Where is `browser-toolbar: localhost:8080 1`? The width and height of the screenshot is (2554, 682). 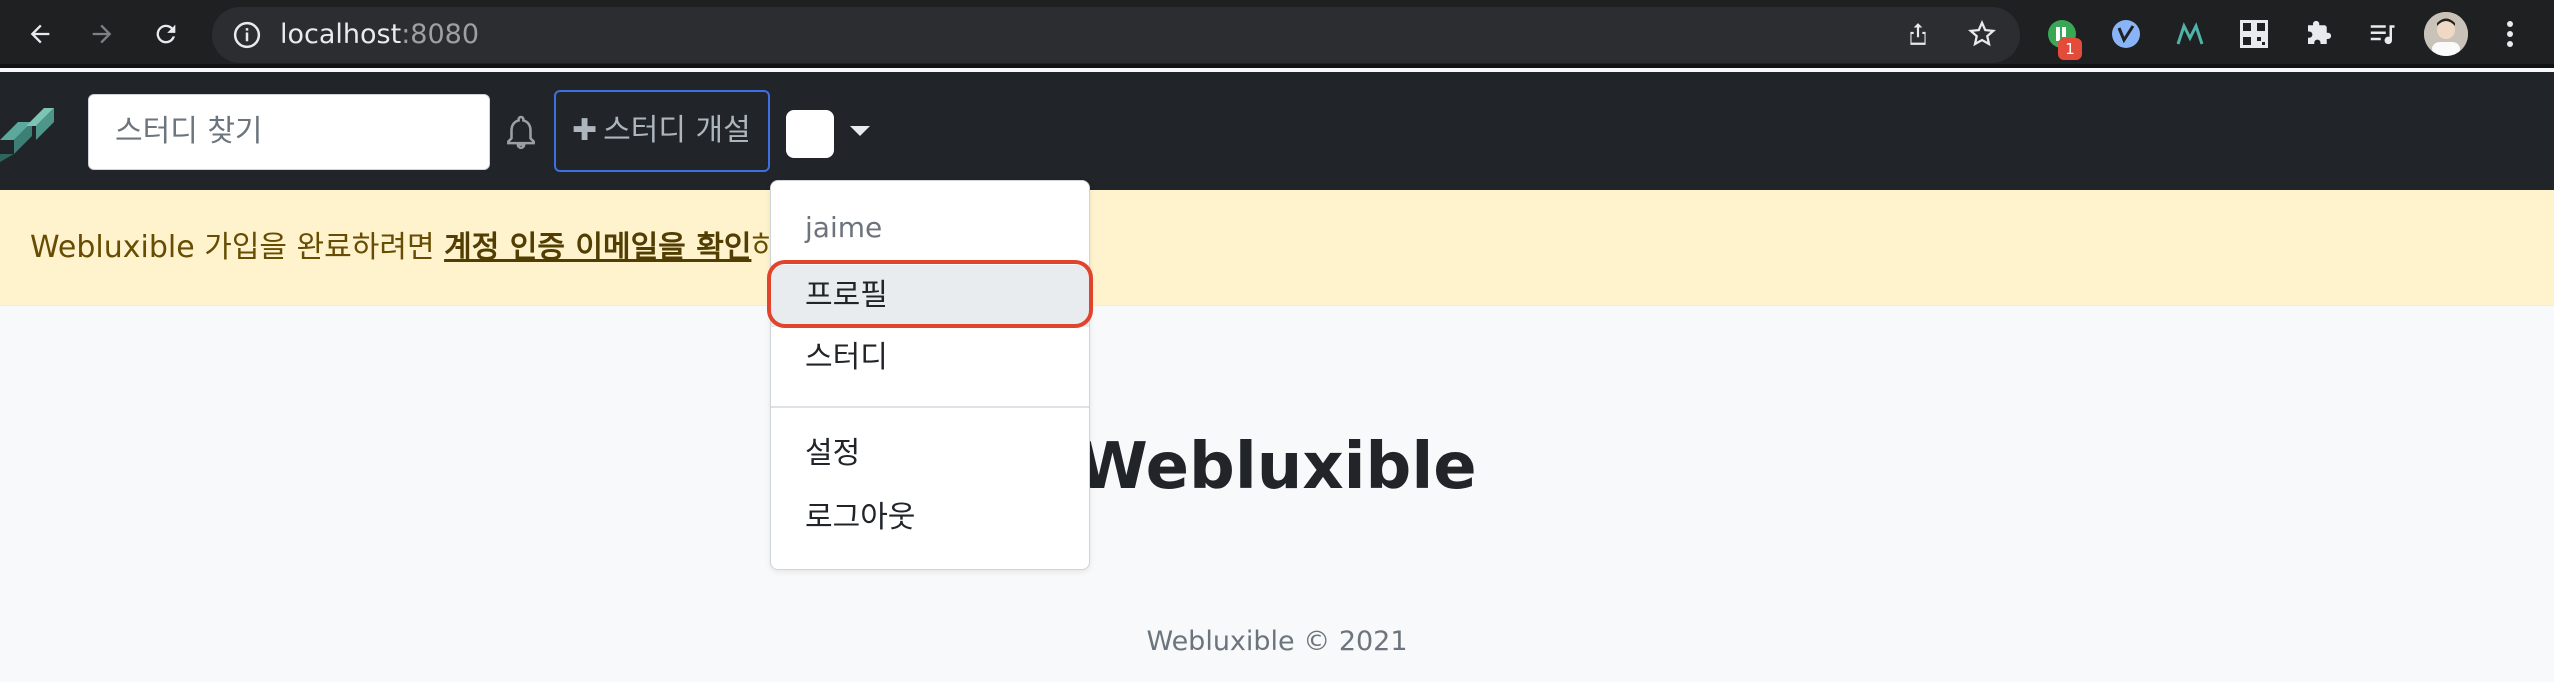
browser-toolbar: localhost:8080 1 is located at coordinates (1277, 34).